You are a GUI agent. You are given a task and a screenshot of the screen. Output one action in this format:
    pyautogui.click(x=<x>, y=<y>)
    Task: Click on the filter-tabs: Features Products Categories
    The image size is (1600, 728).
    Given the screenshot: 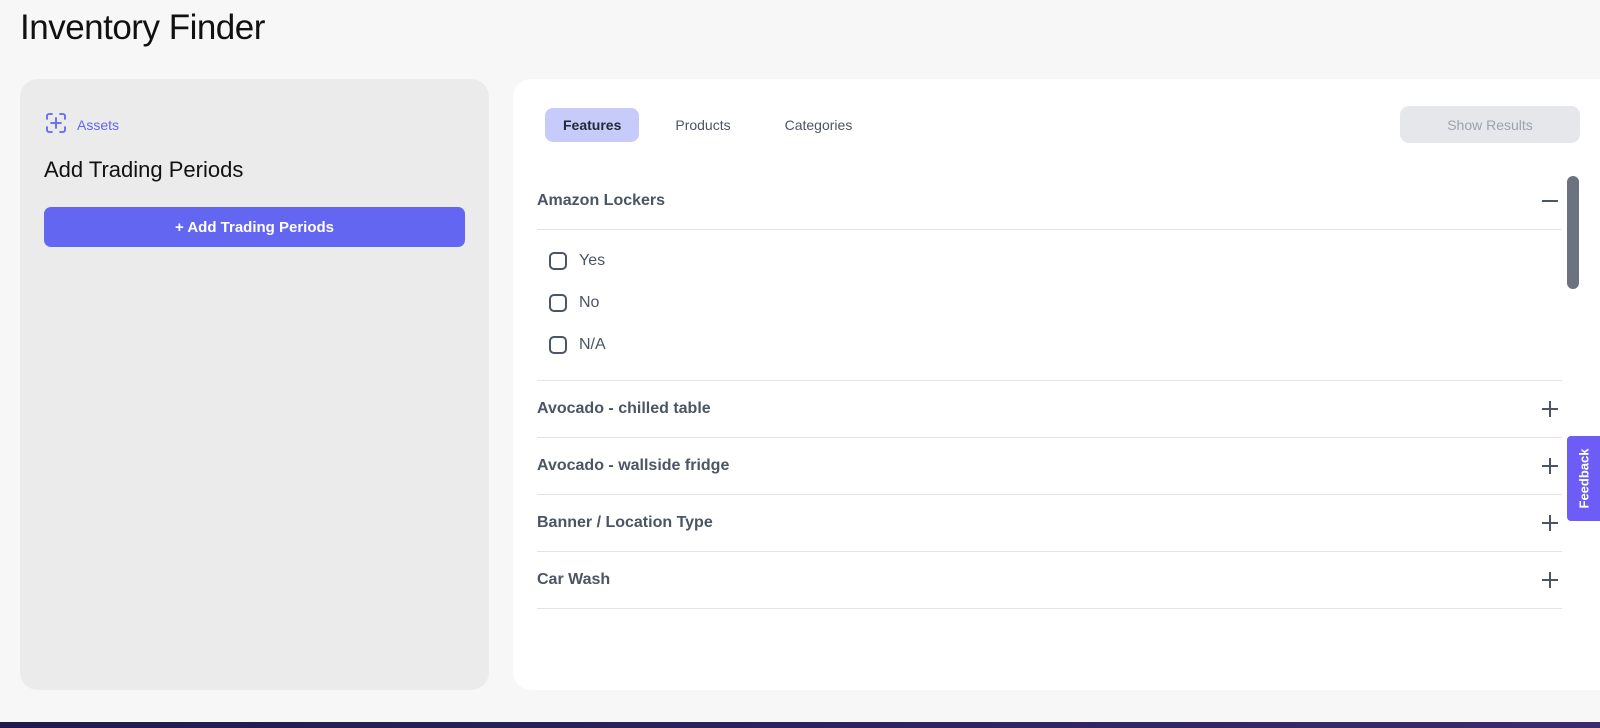 What is the action you would take?
    pyautogui.click(x=707, y=125)
    